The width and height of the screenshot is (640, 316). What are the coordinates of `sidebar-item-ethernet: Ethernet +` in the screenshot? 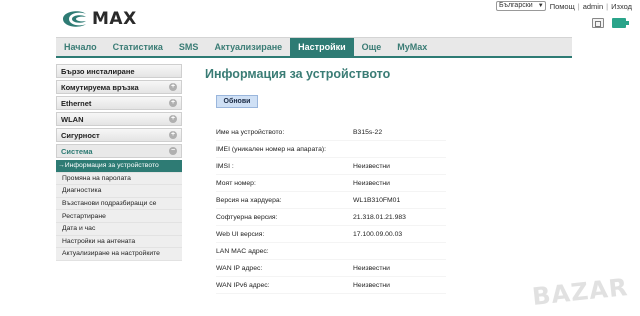 It's located at (119, 103).